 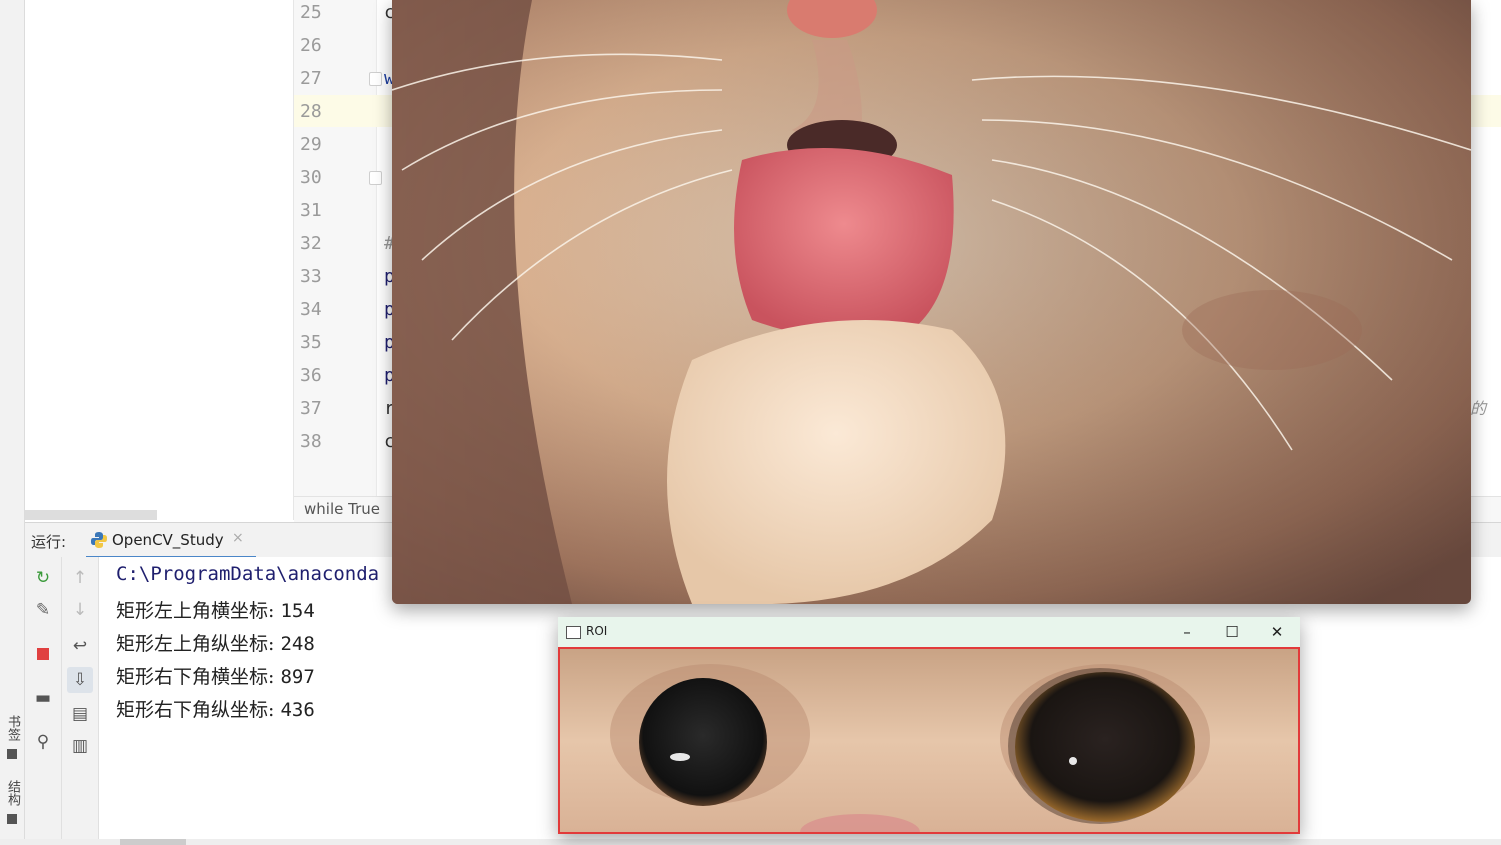 I want to click on console-line: 矩形左上角纵坐标: 248, so click(x=215, y=642).